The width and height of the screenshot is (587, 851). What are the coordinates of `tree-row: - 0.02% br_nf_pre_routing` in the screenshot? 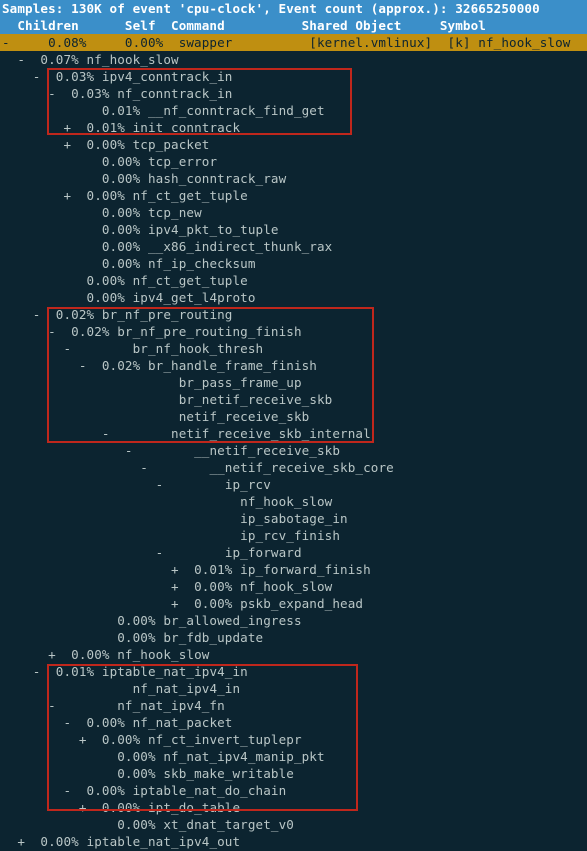 It's located at (294, 314).